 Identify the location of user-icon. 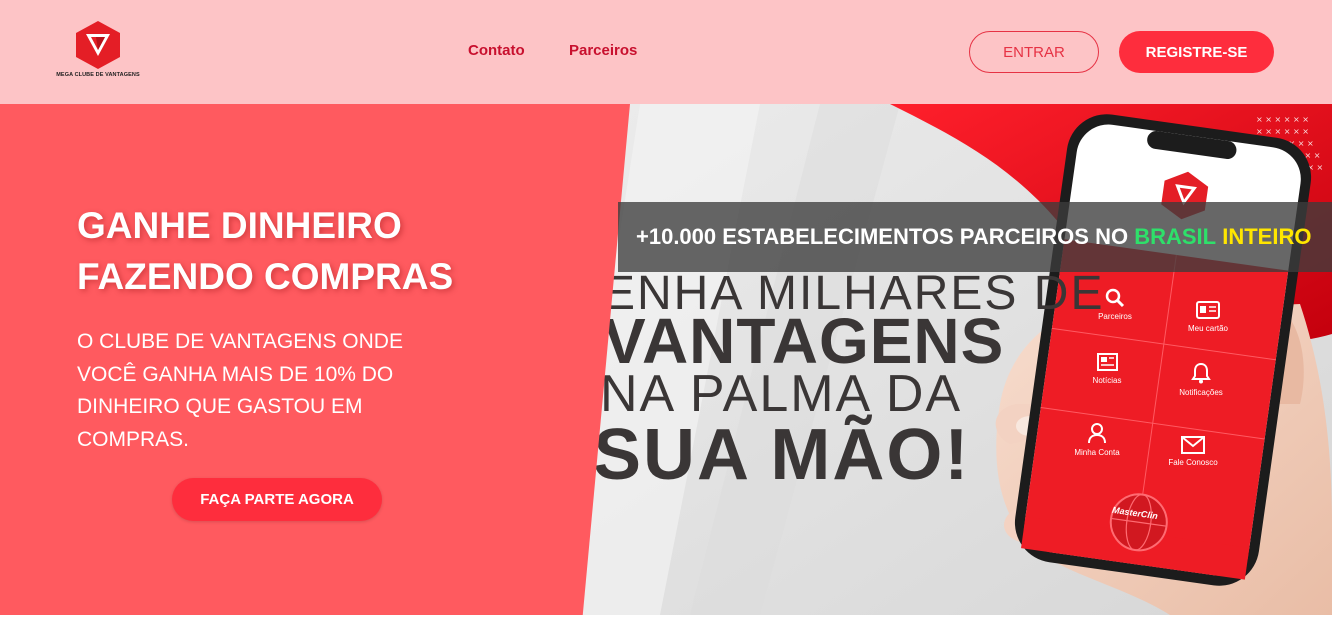
(1097, 433).